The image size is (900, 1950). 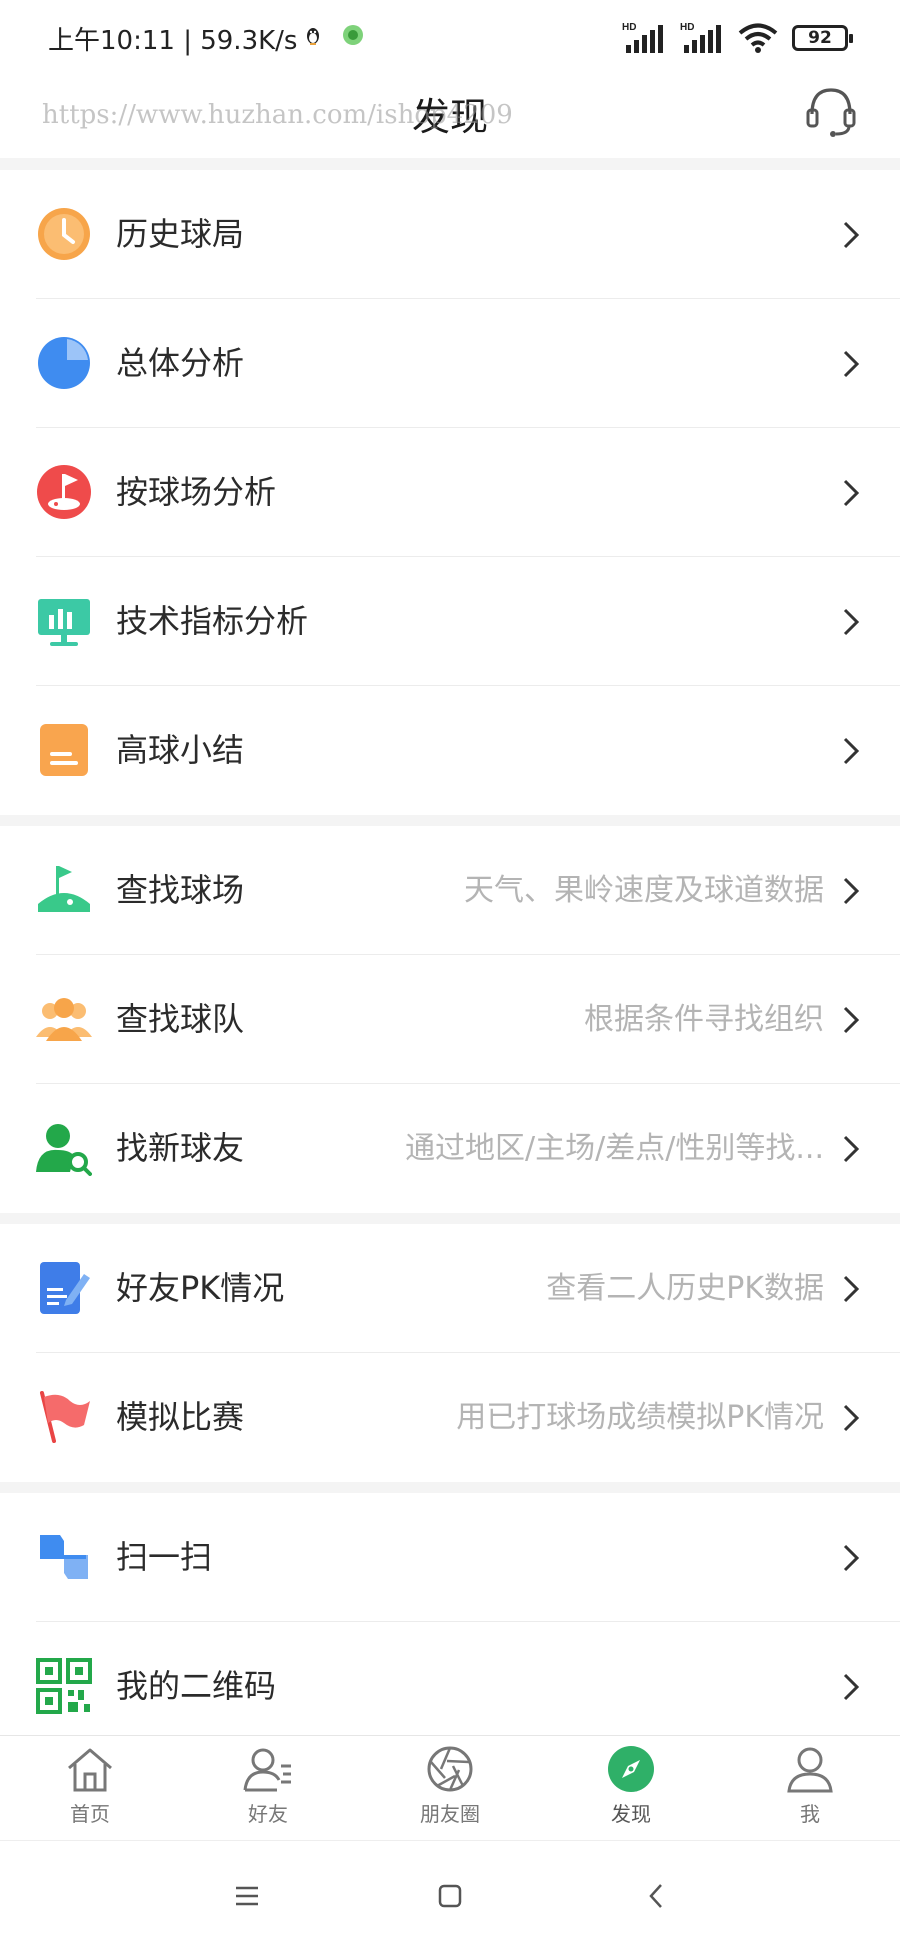 I want to click on menu-item-overall-analysis: 总体分析, so click(x=450, y=363).